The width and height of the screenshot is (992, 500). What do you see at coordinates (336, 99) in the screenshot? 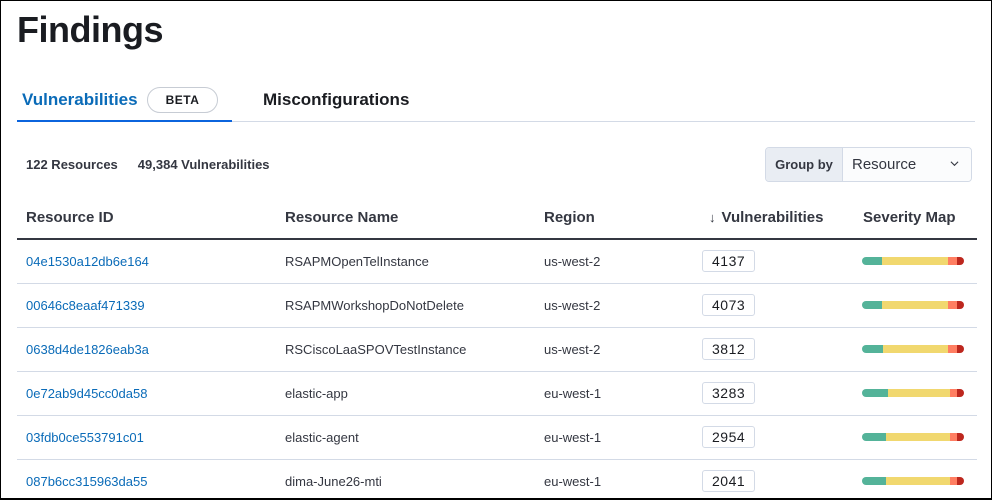
I see `tab-misconfigurations-label: Misconfigurations` at bounding box center [336, 99].